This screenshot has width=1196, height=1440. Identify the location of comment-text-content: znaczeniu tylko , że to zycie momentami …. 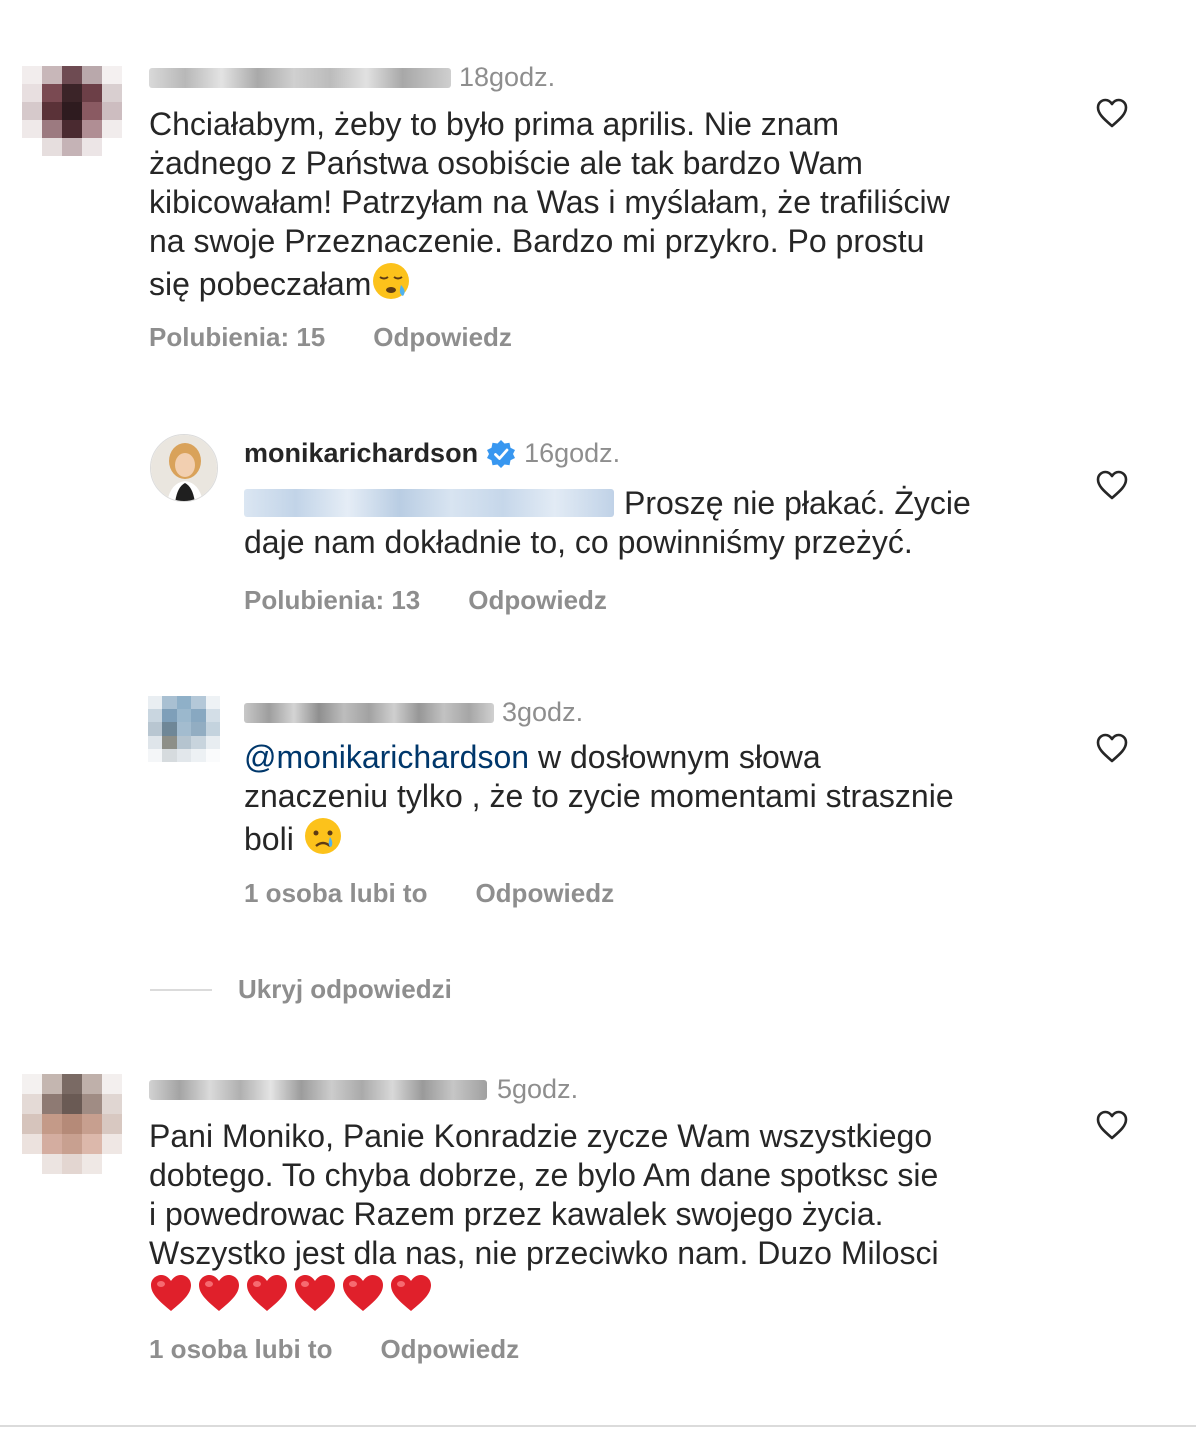
(599, 817).